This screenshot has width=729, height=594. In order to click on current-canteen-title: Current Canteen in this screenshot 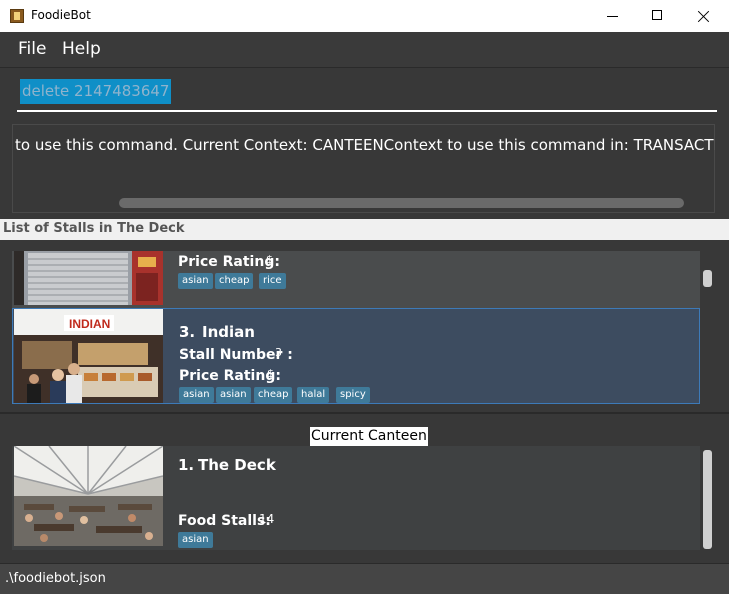, I will do `click(369, 436)`.